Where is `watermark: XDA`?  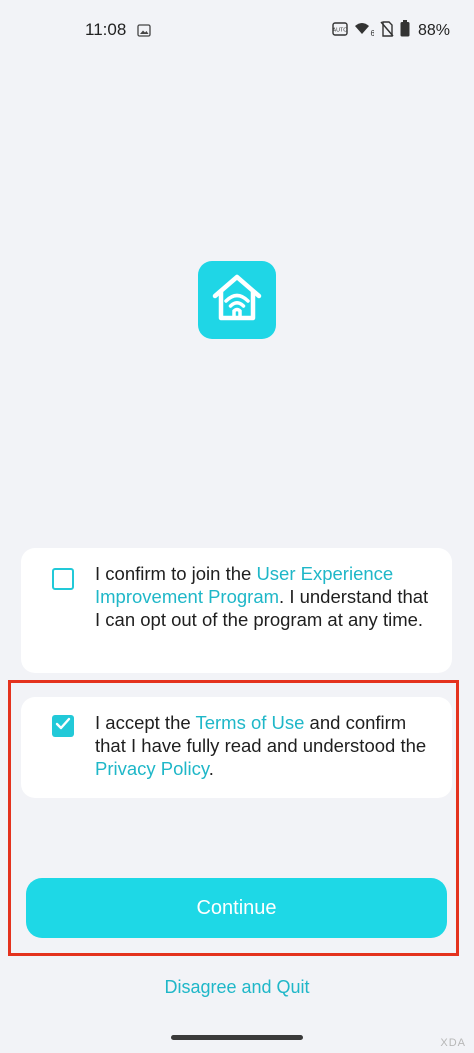
watermark: XDA is located at coordinates (453, 1043).